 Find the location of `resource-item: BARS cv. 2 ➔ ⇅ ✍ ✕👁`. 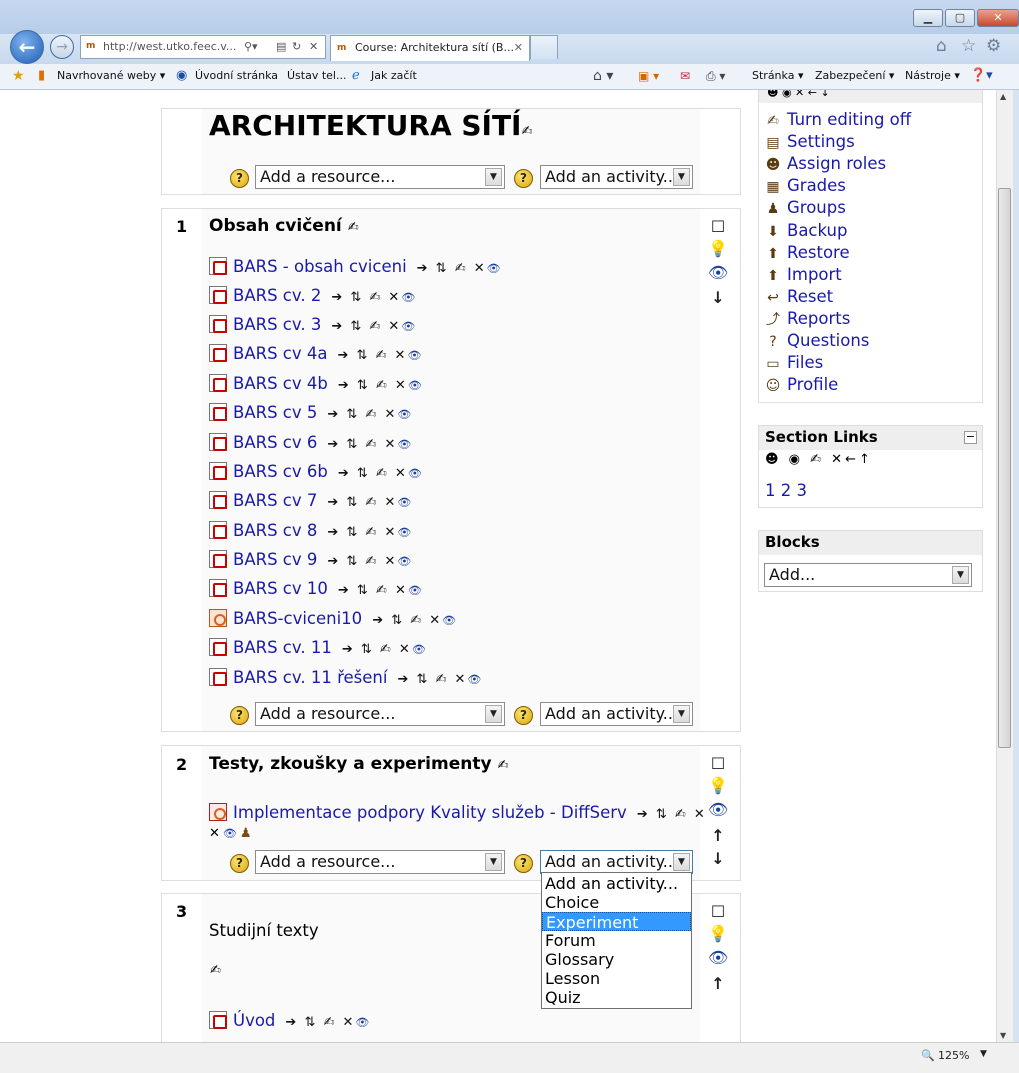

resource-item: BARS cv. 2 ➔ ⇅ ✍ ✕👁 is located at coordinates (313, 296).